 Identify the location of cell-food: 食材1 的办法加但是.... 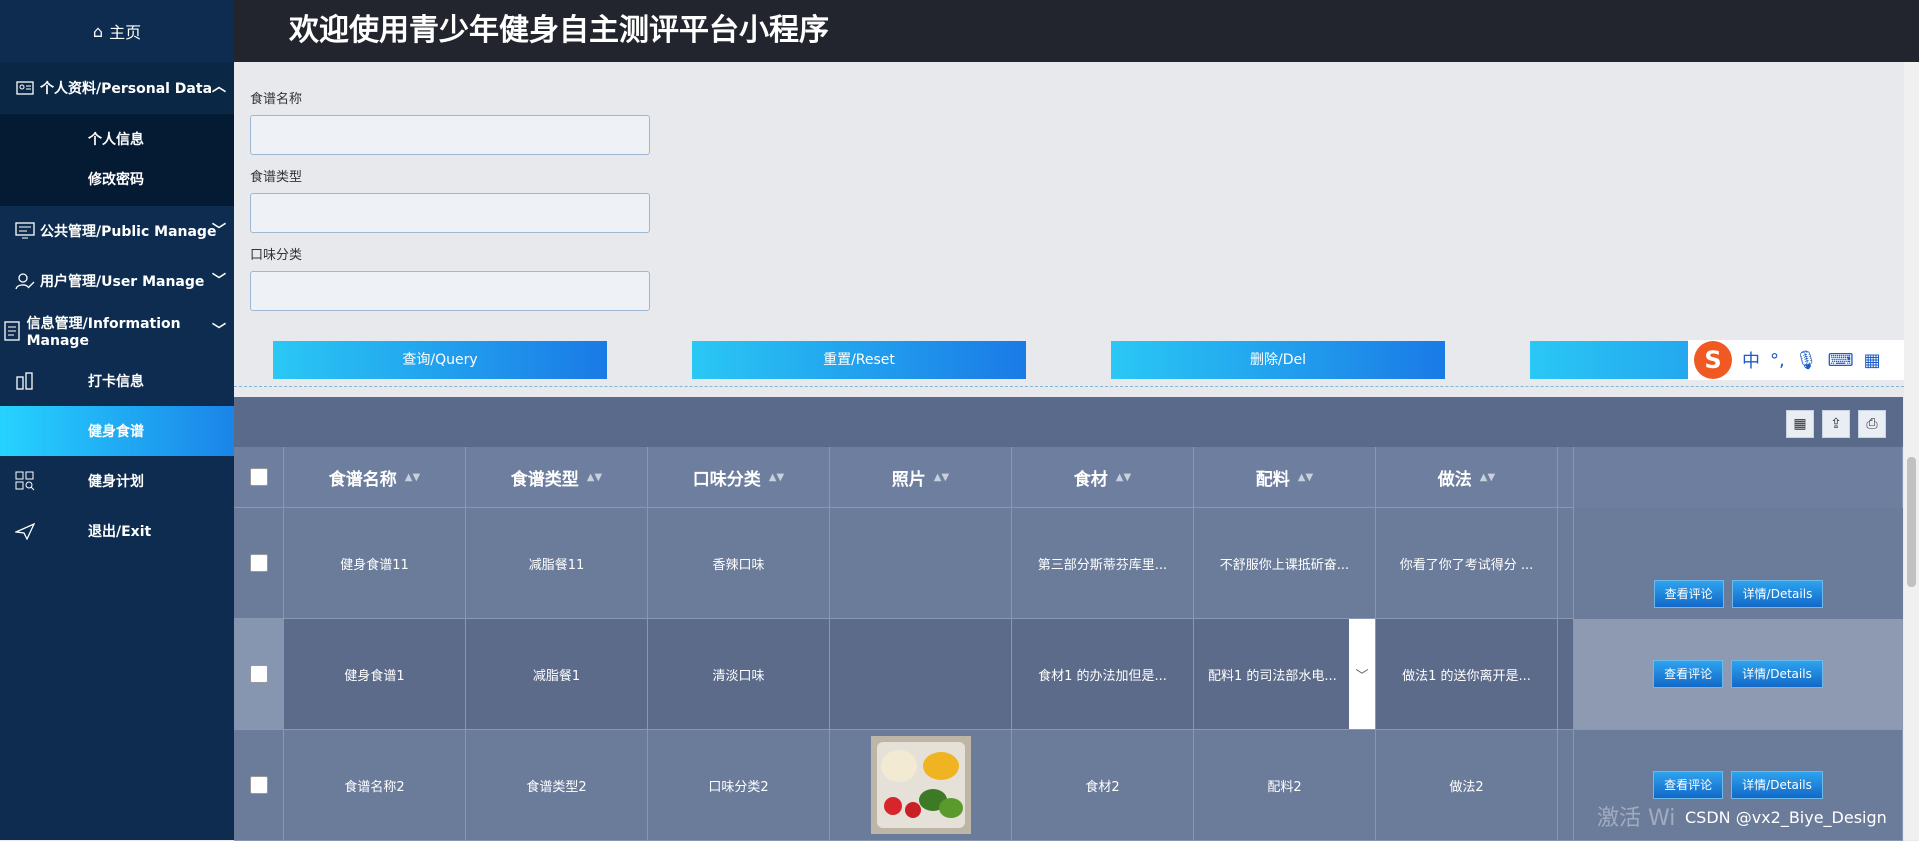
(1103, 674).